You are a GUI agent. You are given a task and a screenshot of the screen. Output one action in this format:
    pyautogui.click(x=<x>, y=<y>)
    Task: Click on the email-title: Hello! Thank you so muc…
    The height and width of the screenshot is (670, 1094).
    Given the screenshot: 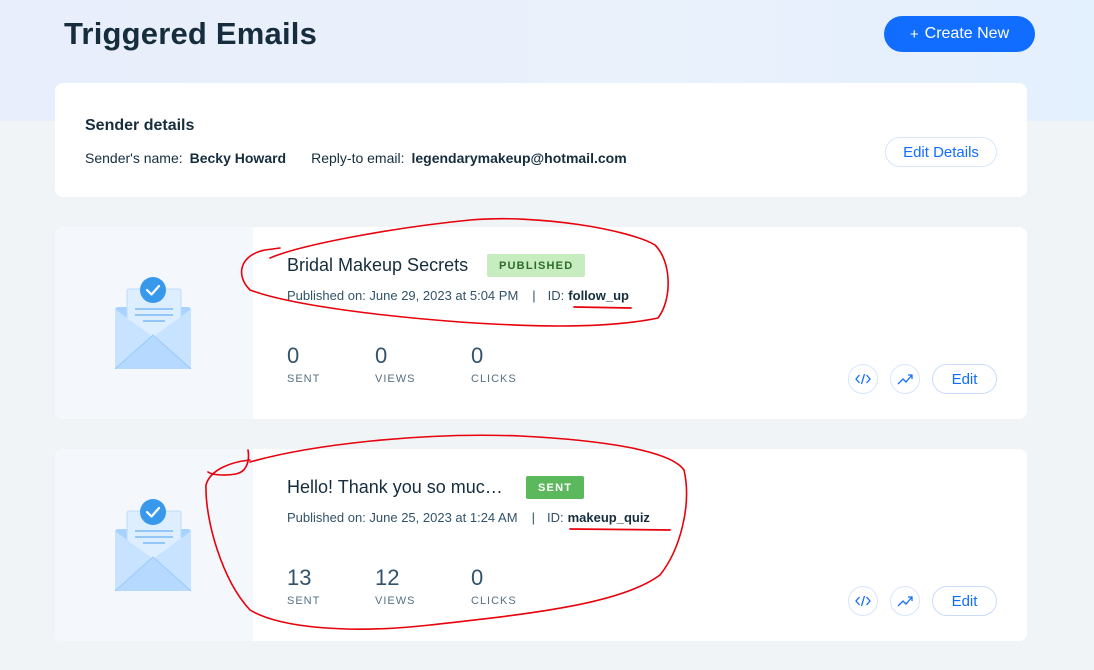 What is the action you would take?
    pyautogui.click(x=395, y=487)
    